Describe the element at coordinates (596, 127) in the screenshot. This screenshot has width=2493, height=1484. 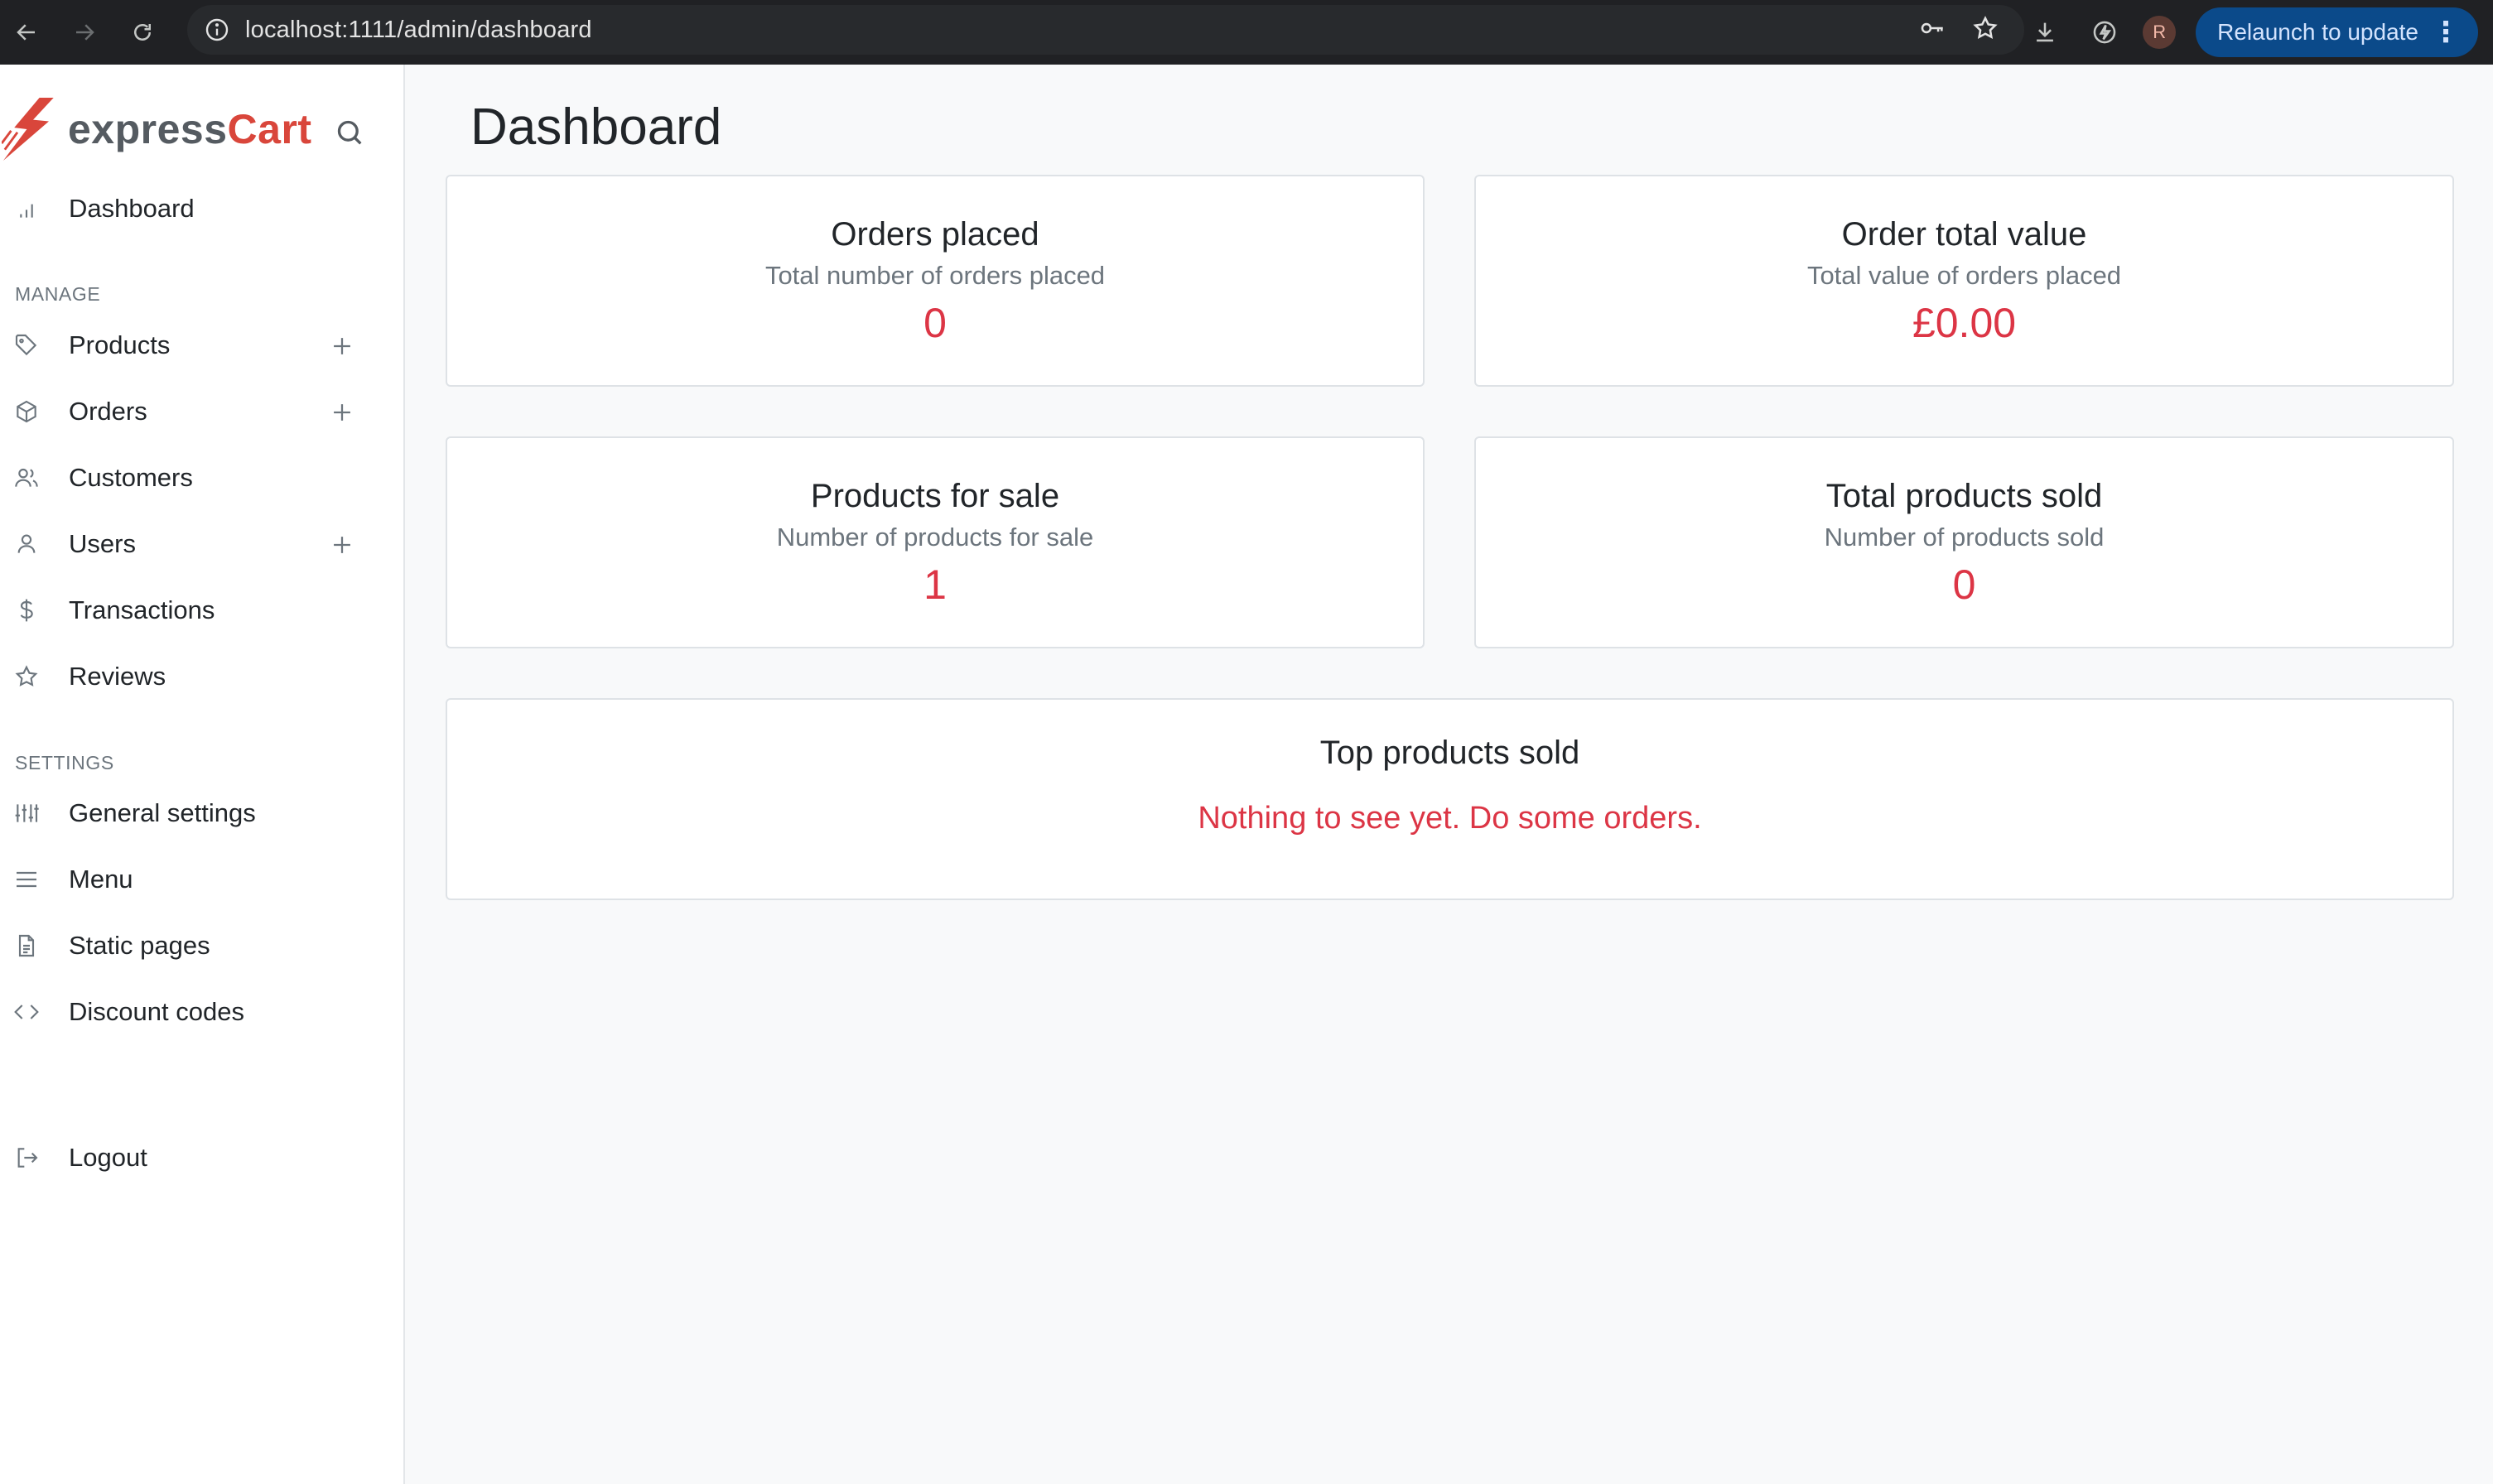
I see `page-title: Dashboard` at that location.